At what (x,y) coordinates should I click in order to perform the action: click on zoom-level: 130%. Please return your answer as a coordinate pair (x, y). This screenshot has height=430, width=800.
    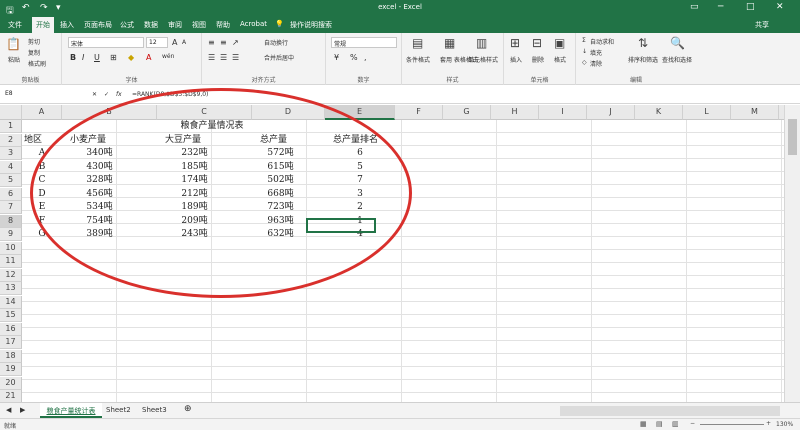
    Looking at the image, I should click on (784, 424).